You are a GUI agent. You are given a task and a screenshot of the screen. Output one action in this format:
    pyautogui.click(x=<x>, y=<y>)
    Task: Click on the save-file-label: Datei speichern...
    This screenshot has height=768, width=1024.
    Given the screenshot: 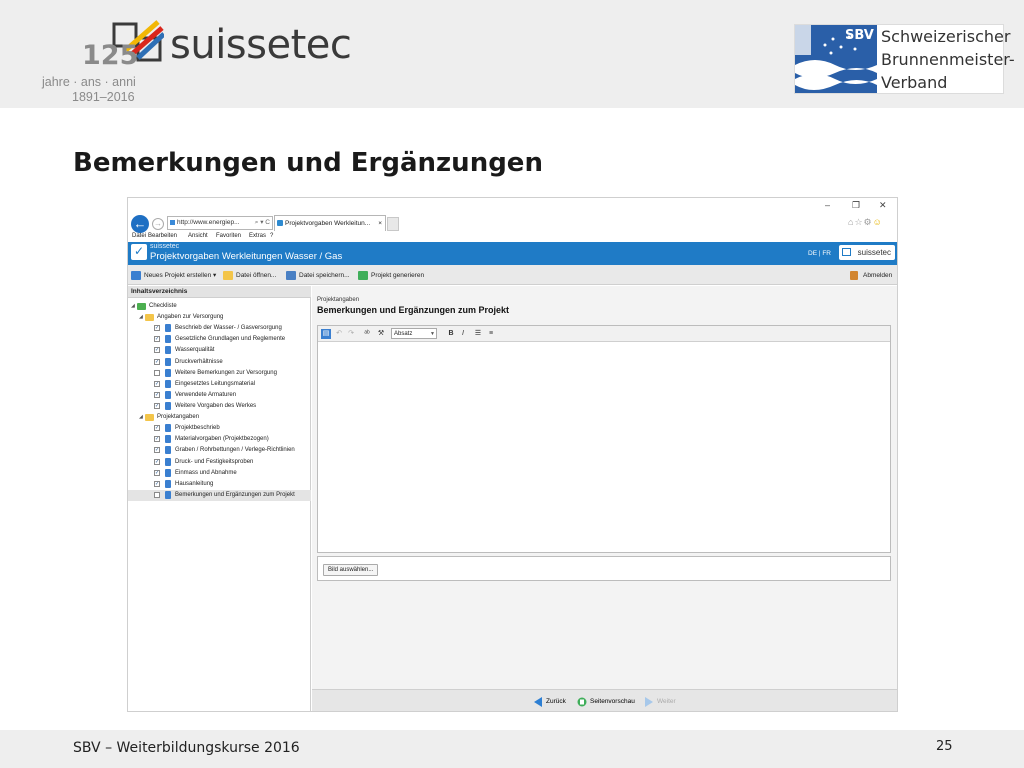 What is the action you would take?
    pyautogui.click(x=324, y=275)
    